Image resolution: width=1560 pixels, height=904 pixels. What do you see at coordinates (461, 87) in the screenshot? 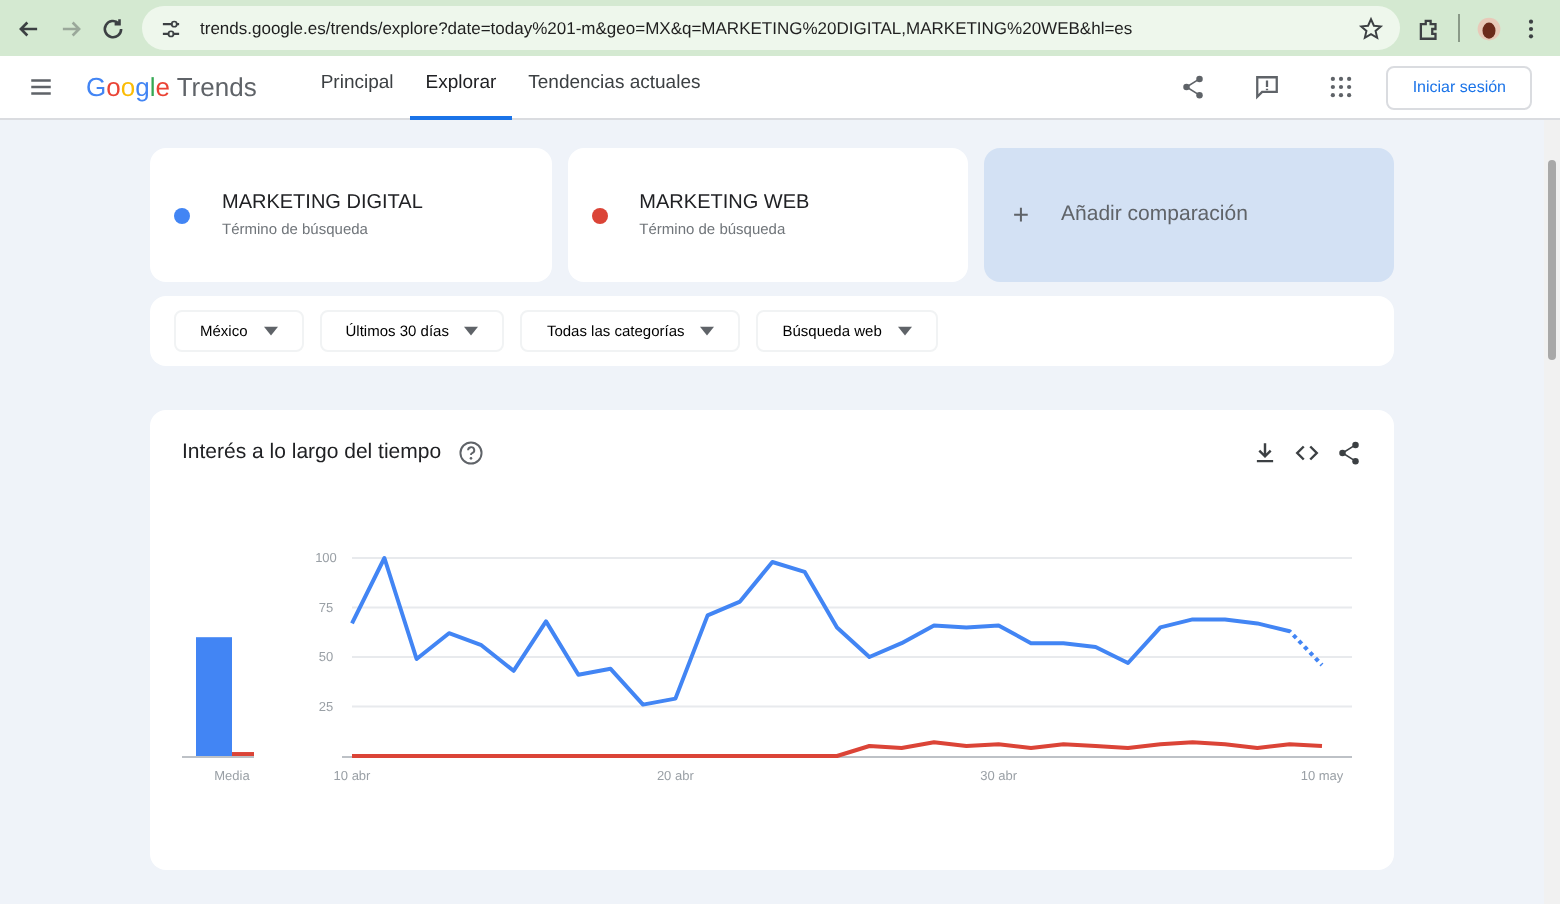
I see `nav-tab: Explorar` at bounding box center [461, 87].